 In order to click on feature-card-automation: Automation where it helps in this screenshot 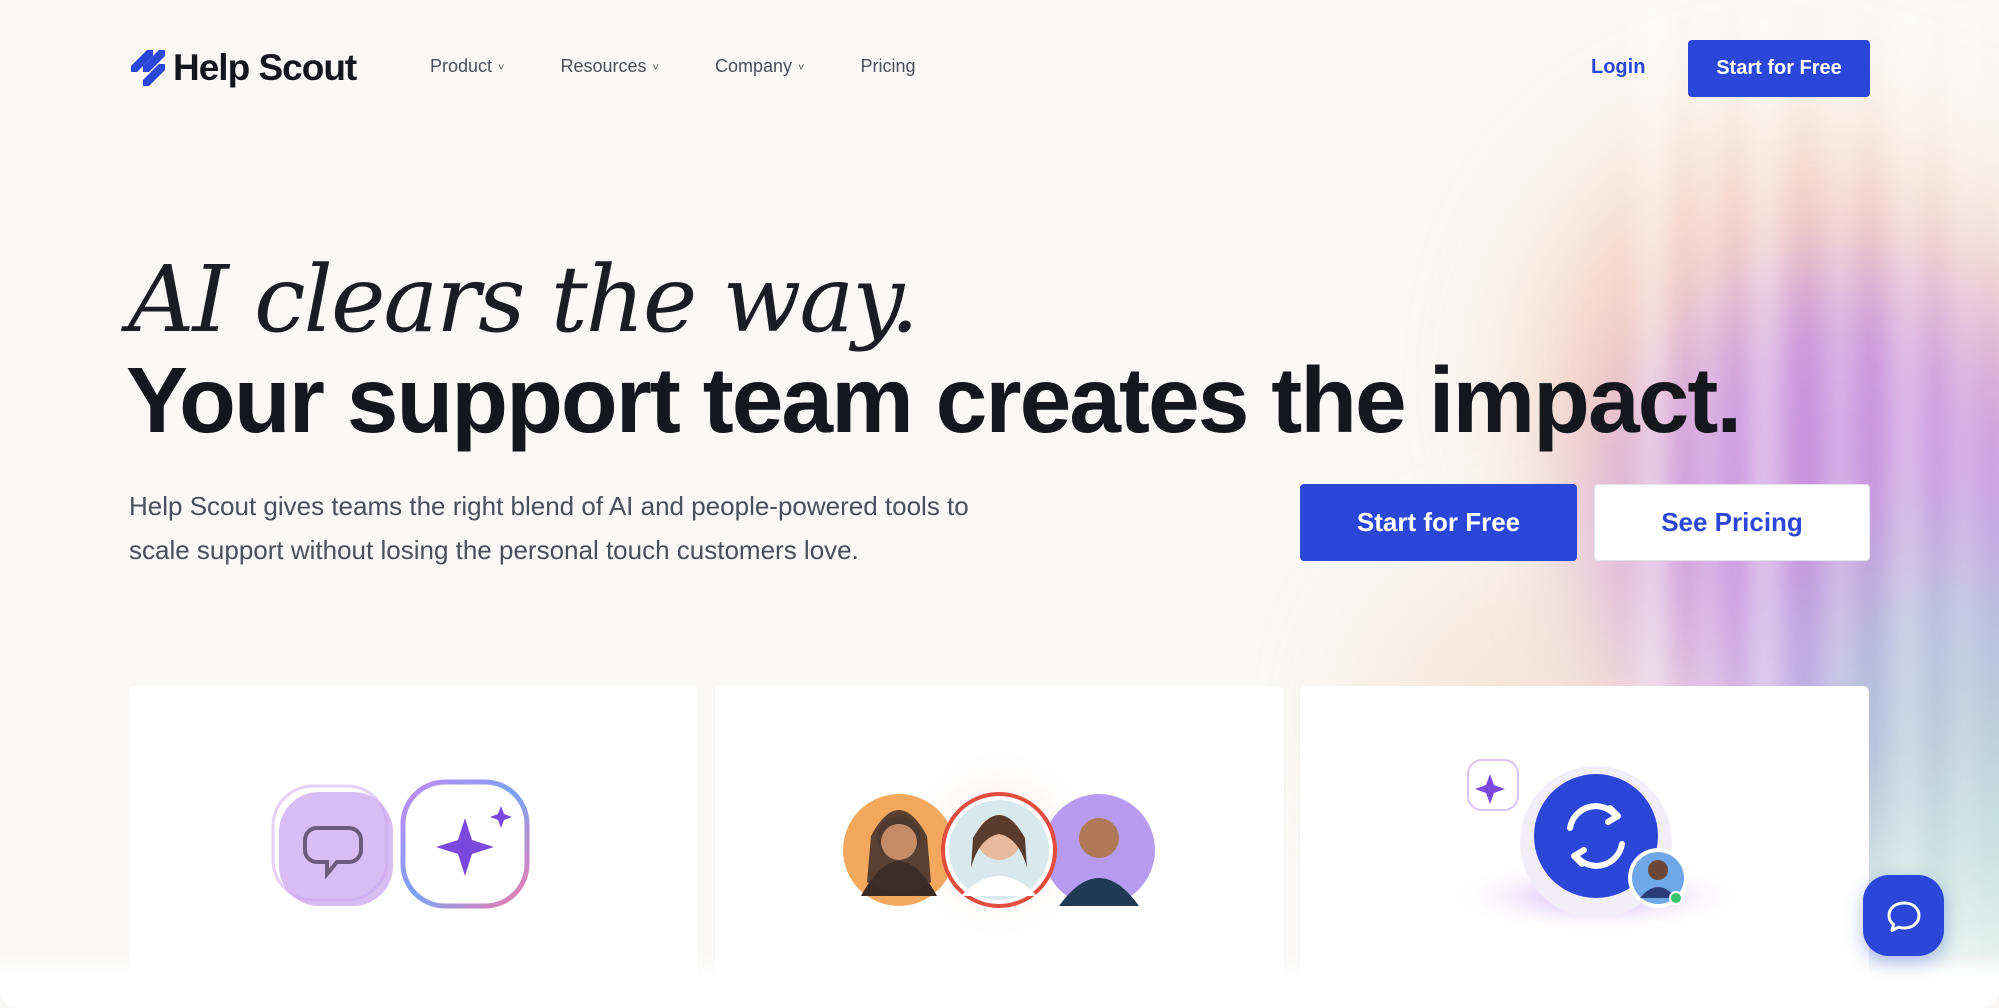, I will do `click(413, 847)`.